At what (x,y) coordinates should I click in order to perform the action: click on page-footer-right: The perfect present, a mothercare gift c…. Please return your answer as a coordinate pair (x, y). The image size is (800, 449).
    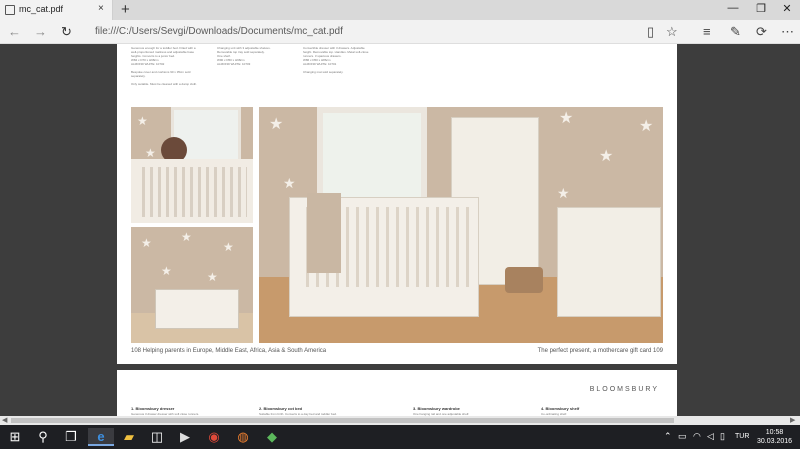
    Looking at the image, I should click on (600, 351).